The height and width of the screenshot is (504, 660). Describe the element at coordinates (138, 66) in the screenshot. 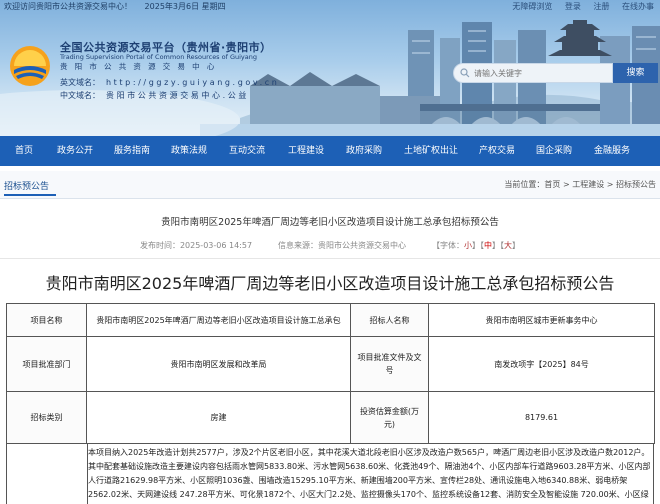

I see `portal-subtitle-center: 贵 阳 市 公 共 资 源 交 易 中 心` at that location.